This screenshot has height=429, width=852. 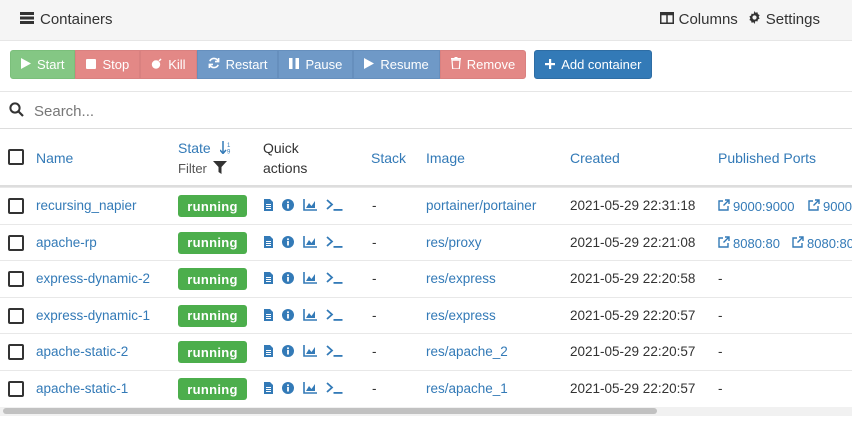 I want to click on bomb-icon, so click(x=156, y=64).